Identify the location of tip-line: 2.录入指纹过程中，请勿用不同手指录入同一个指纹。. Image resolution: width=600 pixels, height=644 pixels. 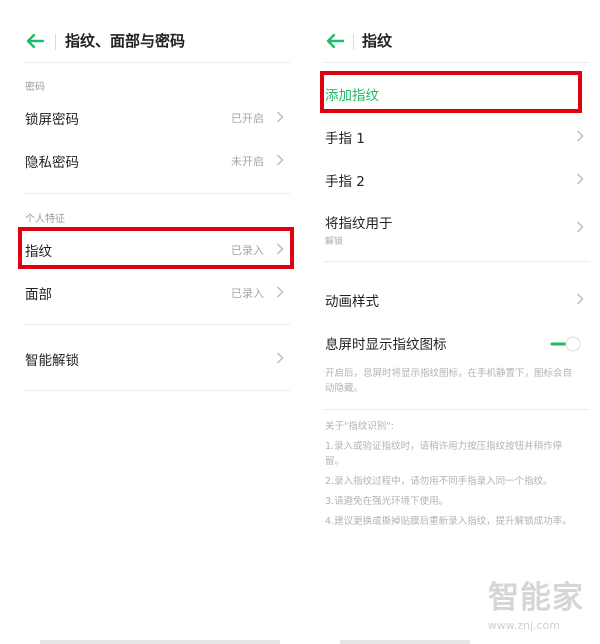
(439, 481).